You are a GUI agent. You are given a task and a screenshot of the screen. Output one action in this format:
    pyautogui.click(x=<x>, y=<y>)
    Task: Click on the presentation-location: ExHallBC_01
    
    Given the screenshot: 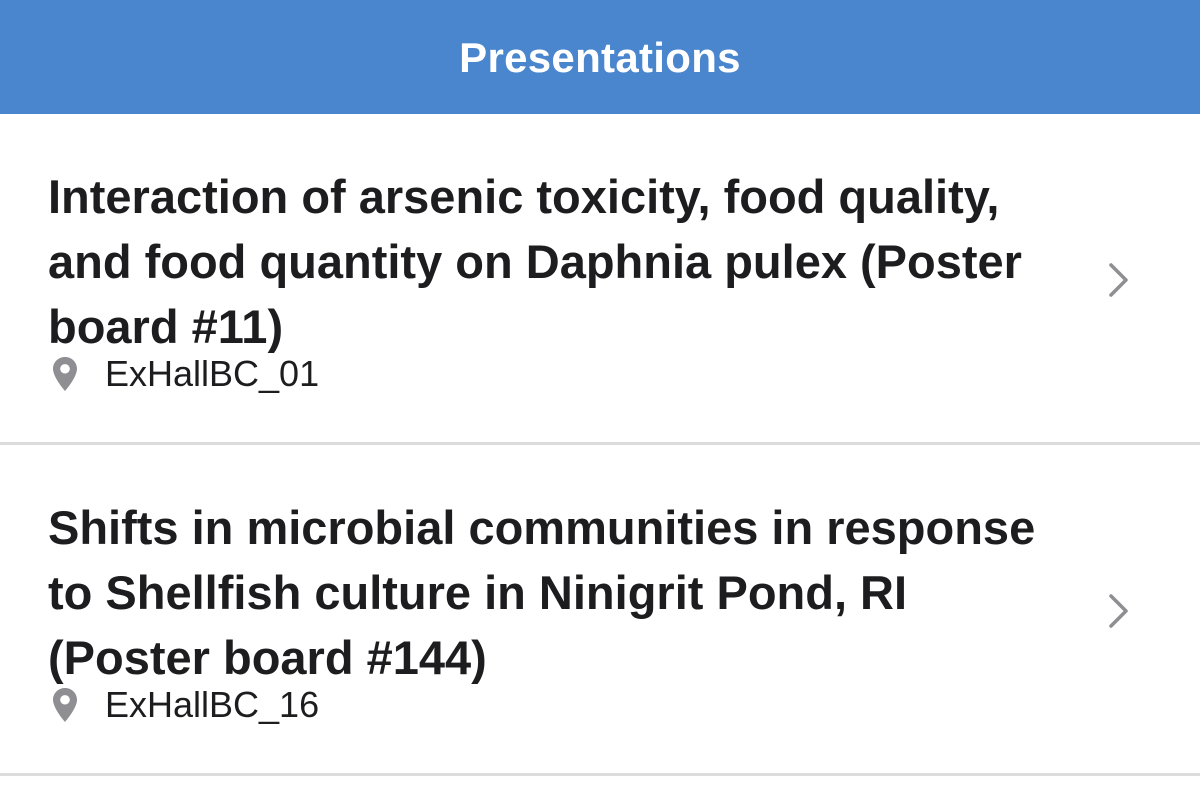 What is the action you would take?
    pyautogui.click(x=186, y=373)
    